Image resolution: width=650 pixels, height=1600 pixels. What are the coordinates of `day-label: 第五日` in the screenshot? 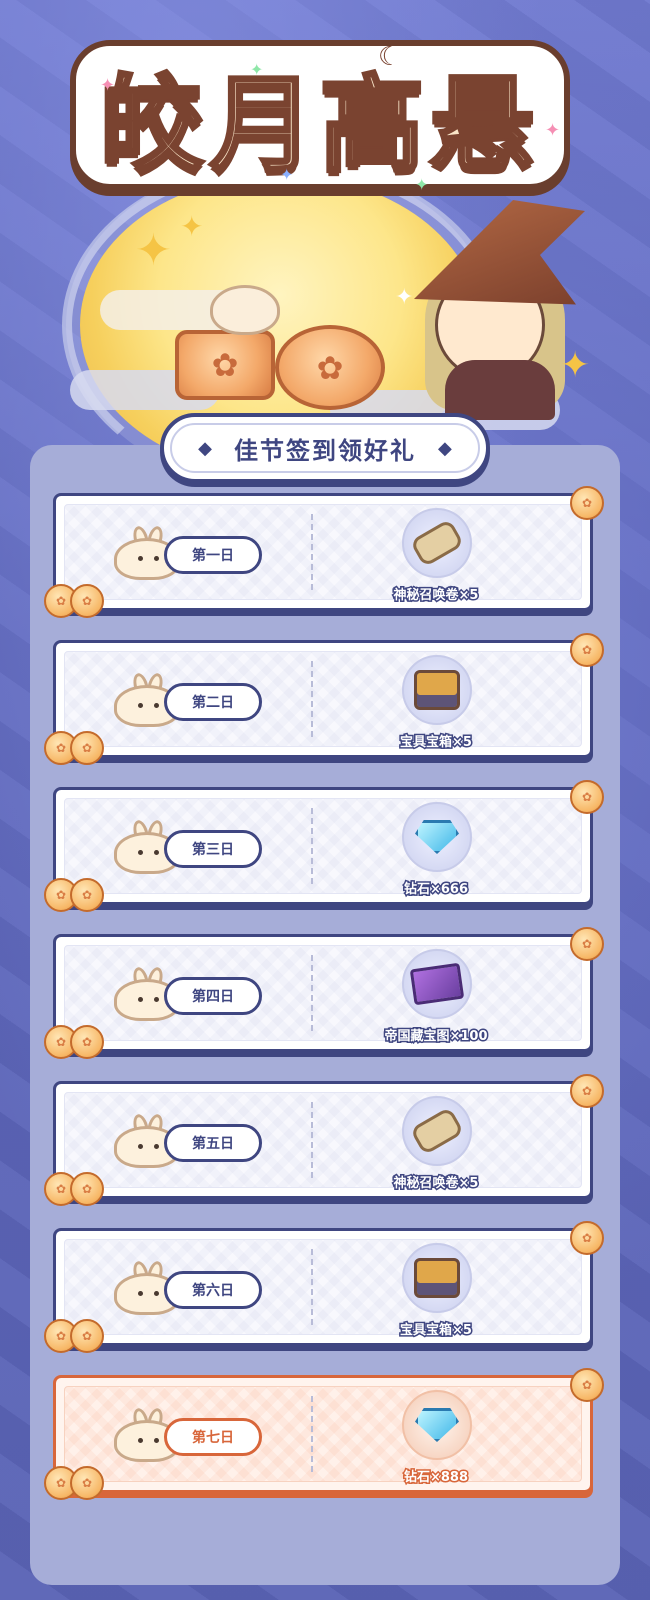 It's located at (213, 1143).